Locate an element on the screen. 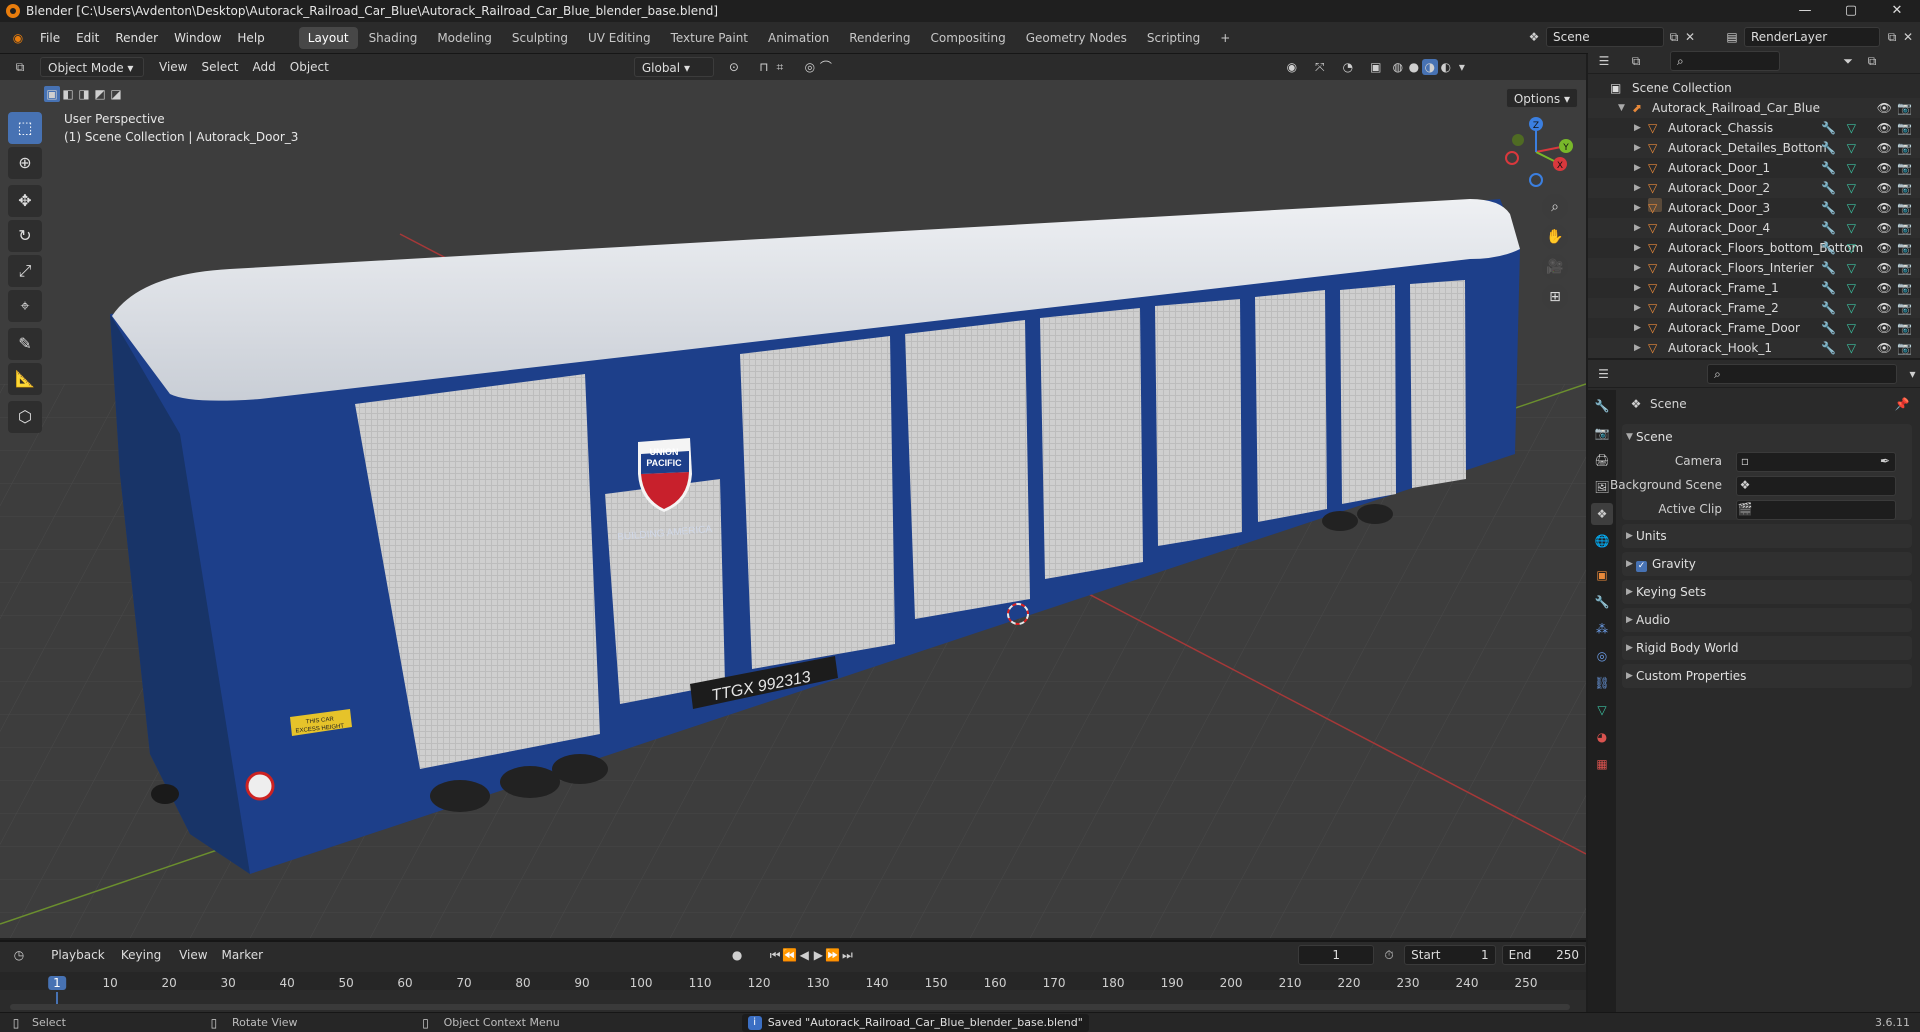  playhead is located at coordinates (57, 998).